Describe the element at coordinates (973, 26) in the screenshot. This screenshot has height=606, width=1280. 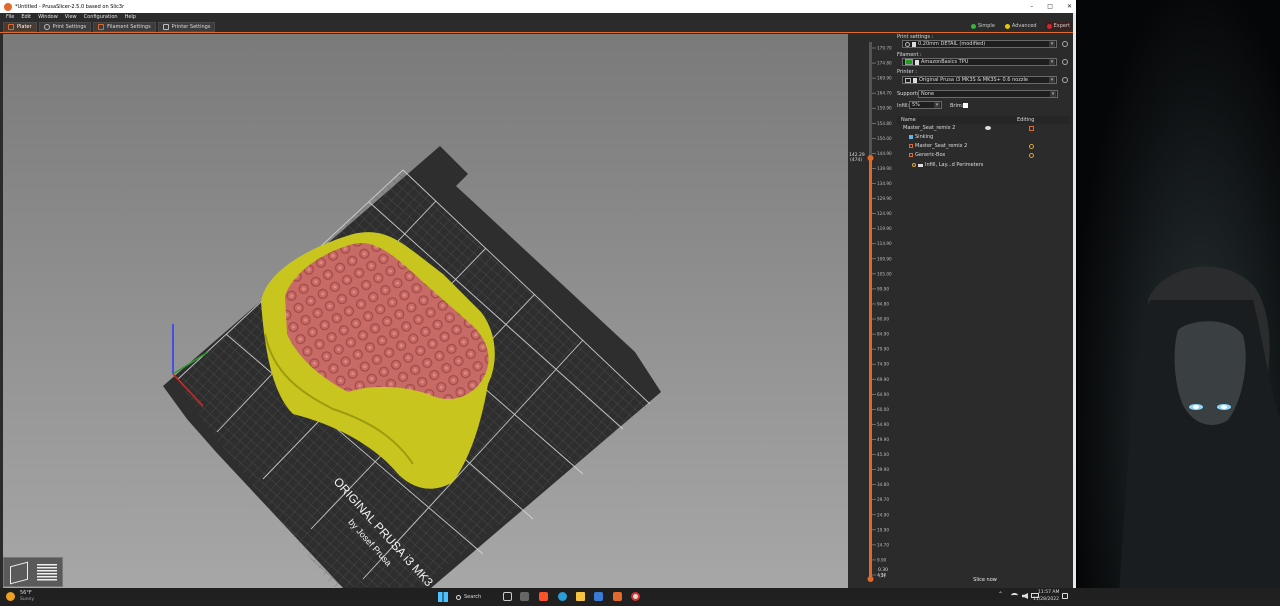
I see `simple-mode-dot` at that location.